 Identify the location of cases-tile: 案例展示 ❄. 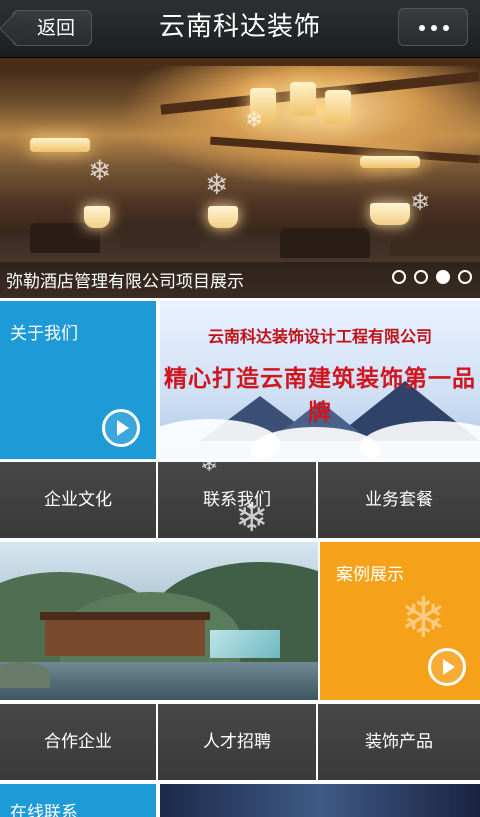
(400, 621).